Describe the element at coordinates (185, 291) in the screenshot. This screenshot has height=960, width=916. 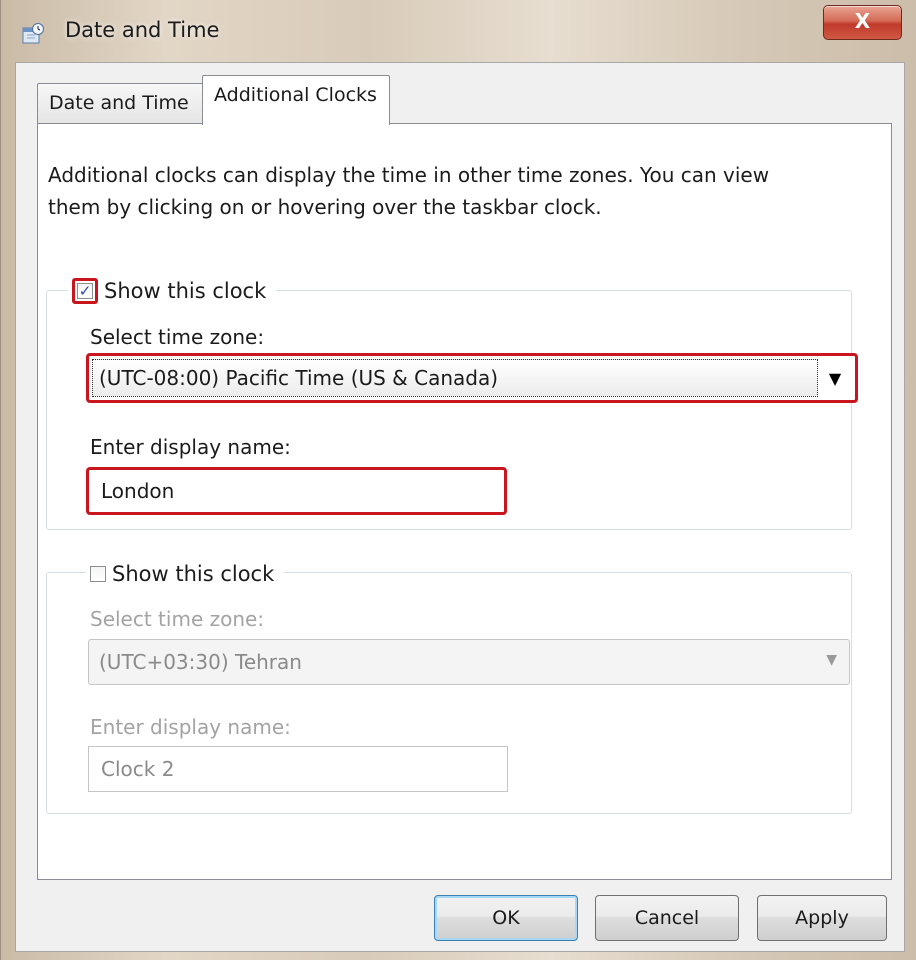
I see `clock1-show-label: Show this clock` at that location.